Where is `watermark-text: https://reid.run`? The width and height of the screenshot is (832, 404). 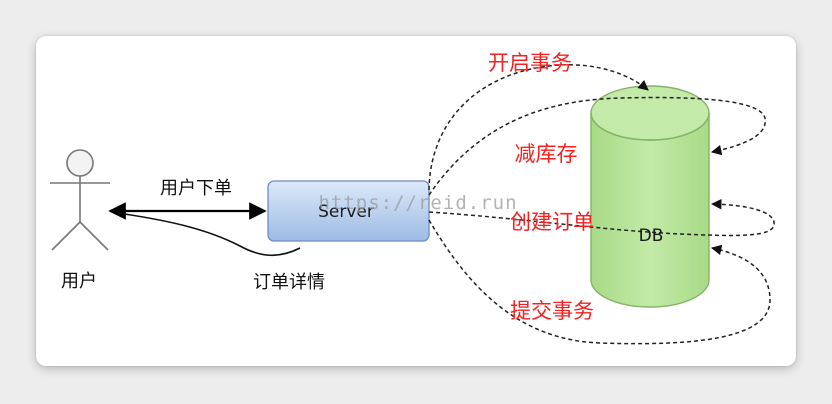 watermark-text: https://reid.run is located at coordinates (417, 203).